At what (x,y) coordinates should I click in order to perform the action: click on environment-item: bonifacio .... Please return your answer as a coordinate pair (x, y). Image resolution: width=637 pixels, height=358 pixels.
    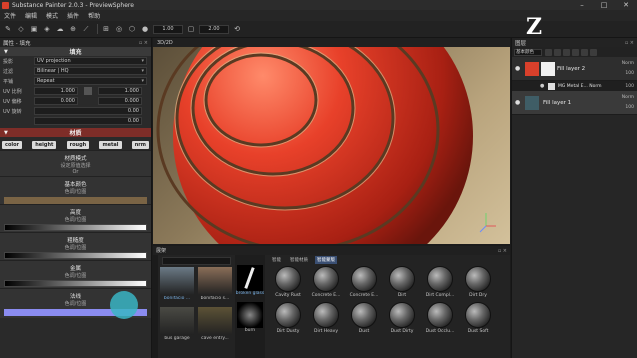
    Looking at the image, I should click on (177, 287).